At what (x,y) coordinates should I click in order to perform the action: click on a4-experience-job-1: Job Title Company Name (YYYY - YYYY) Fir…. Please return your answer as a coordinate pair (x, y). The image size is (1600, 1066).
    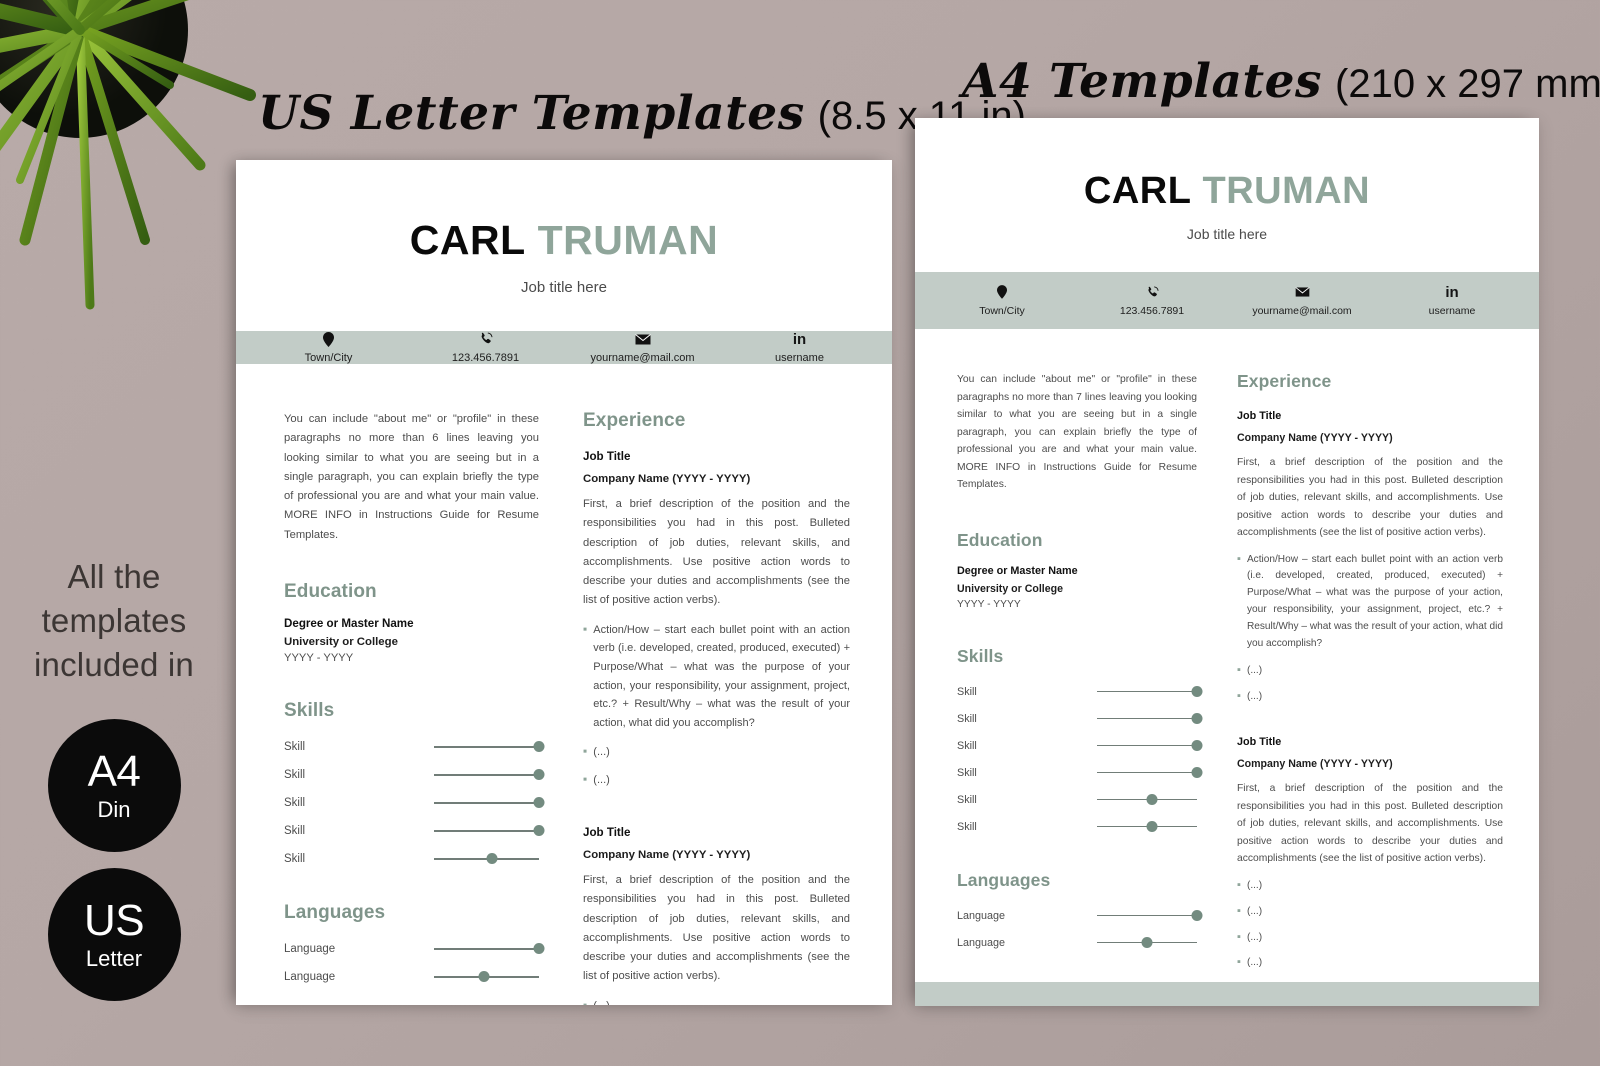
    Looking at the image, I should click on (1370, 558).